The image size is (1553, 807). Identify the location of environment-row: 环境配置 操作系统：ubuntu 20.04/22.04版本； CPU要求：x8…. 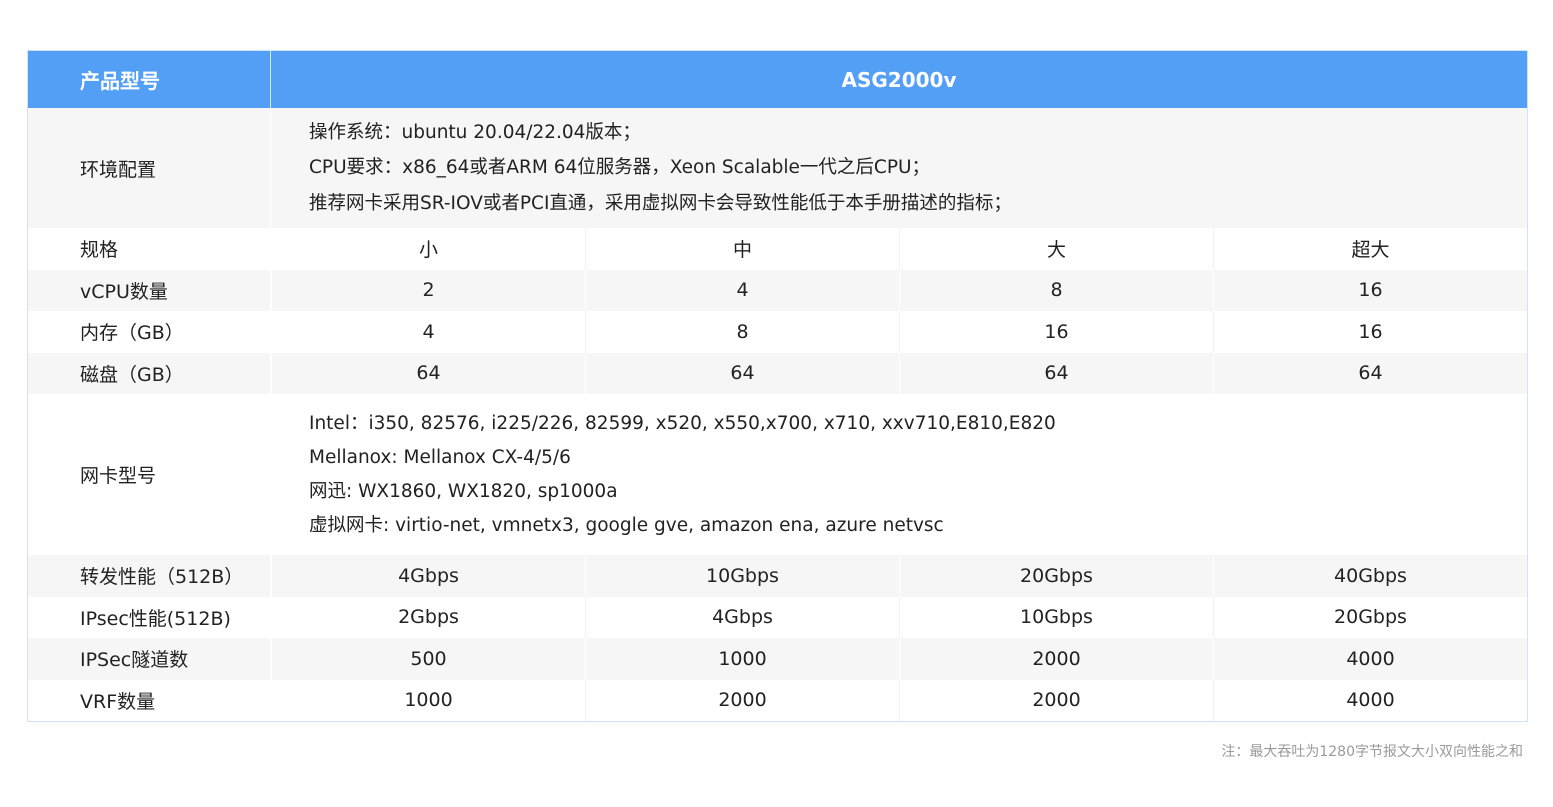
(777, 168).